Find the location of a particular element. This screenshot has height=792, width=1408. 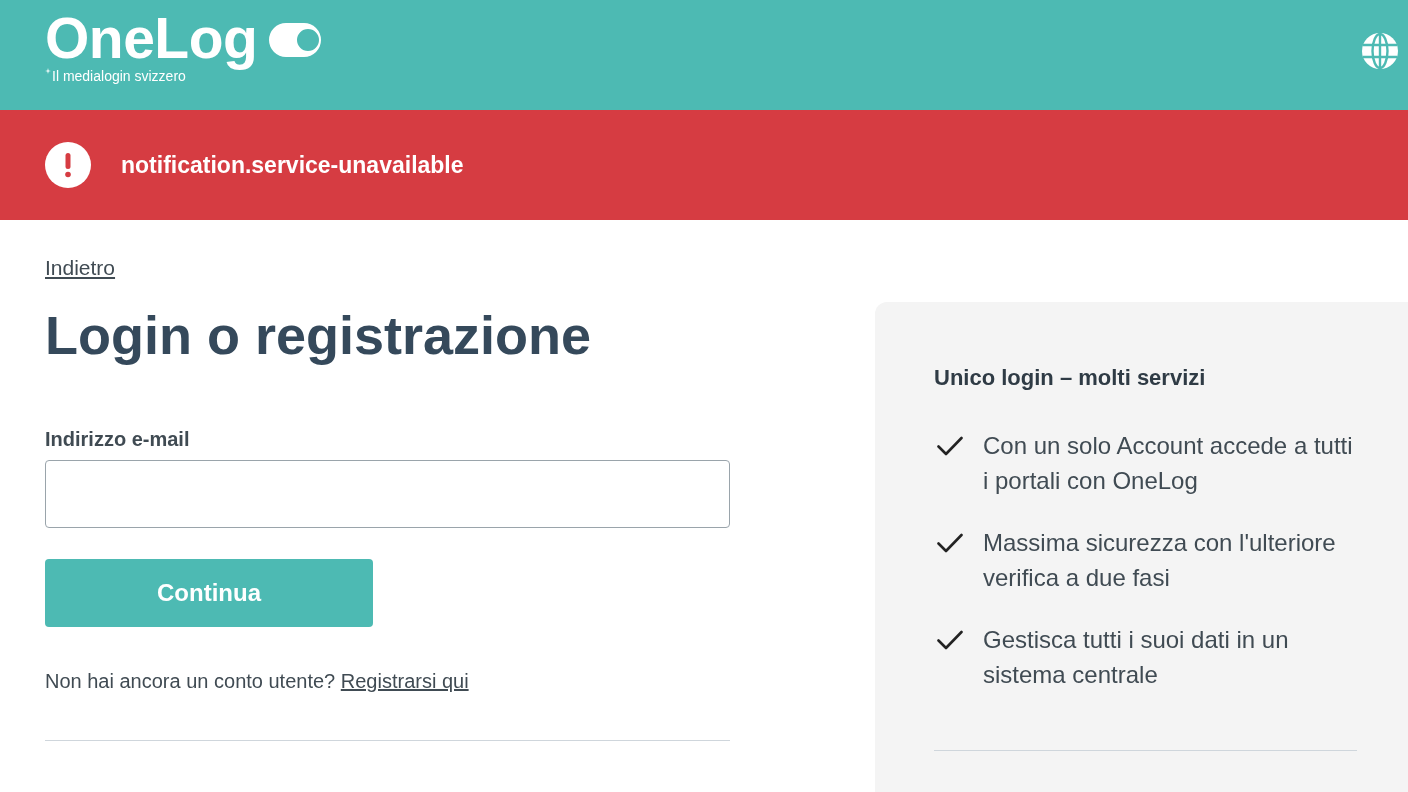

email-label: Indirizzo e-mail is located at coordinates (117, 439).